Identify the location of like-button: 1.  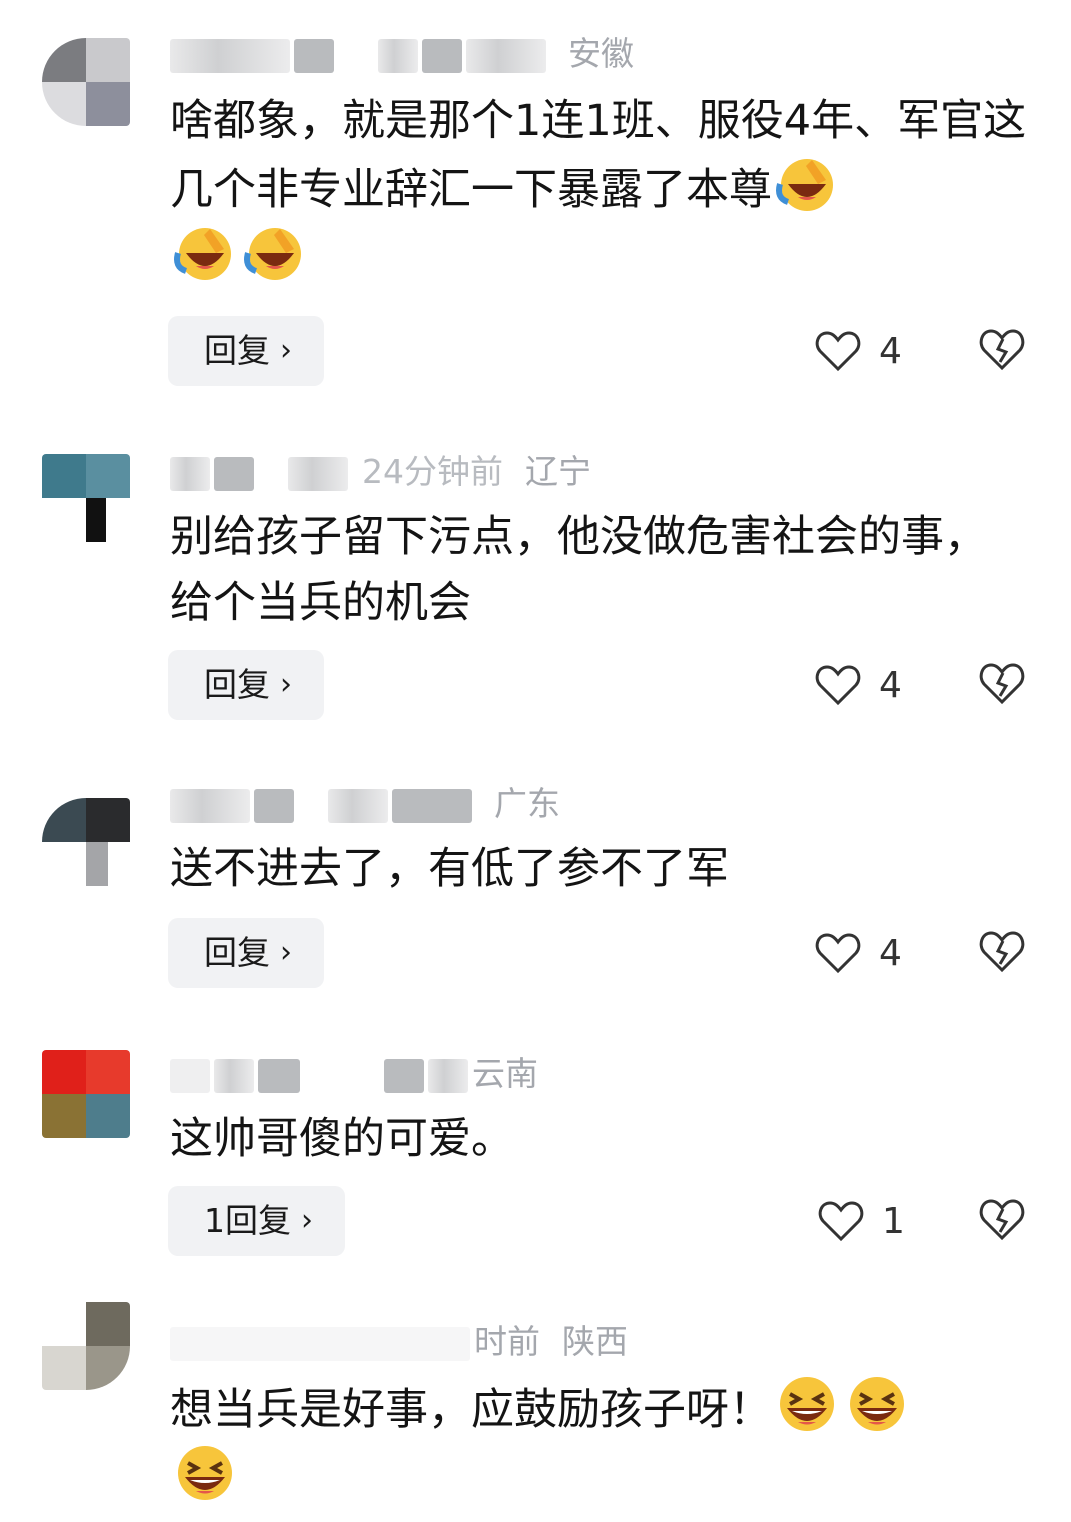
(861, 1221).